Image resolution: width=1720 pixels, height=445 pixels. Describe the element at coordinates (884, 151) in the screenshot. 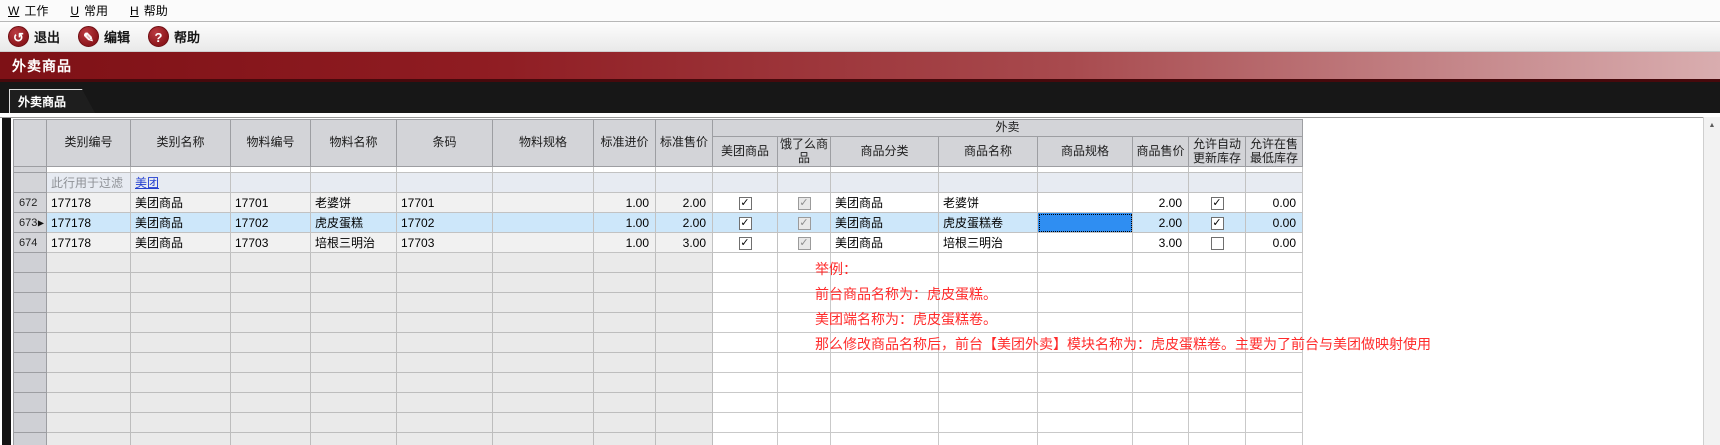

I see `col-header-product-category: 商品分类` at that location.